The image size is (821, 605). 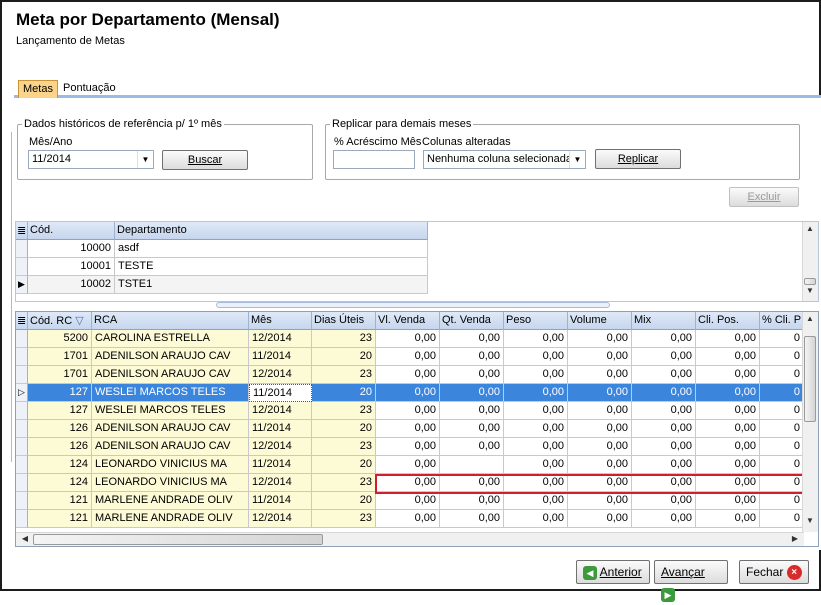 What do you see at coordinates (25, 538) in the screenshot?
I see `scroll-left-icon: ◀` at bounding box center [25, 538].